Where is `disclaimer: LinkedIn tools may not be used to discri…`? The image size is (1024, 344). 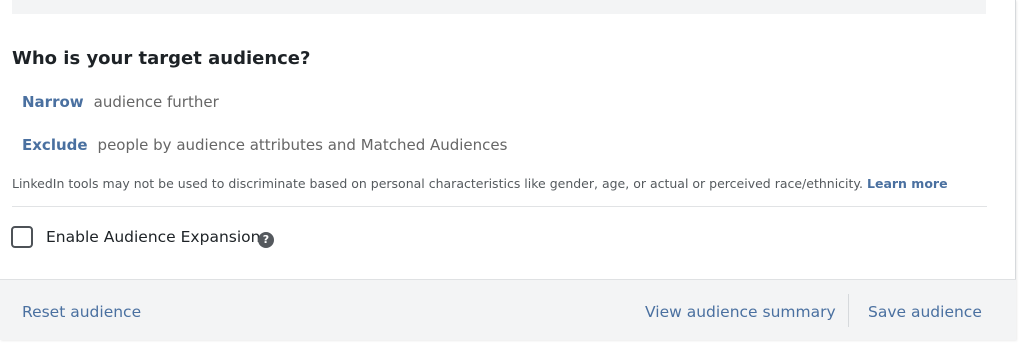
disclaimer: LinkedIn tools may not be used to discri… is located at coordinates (480, 183).